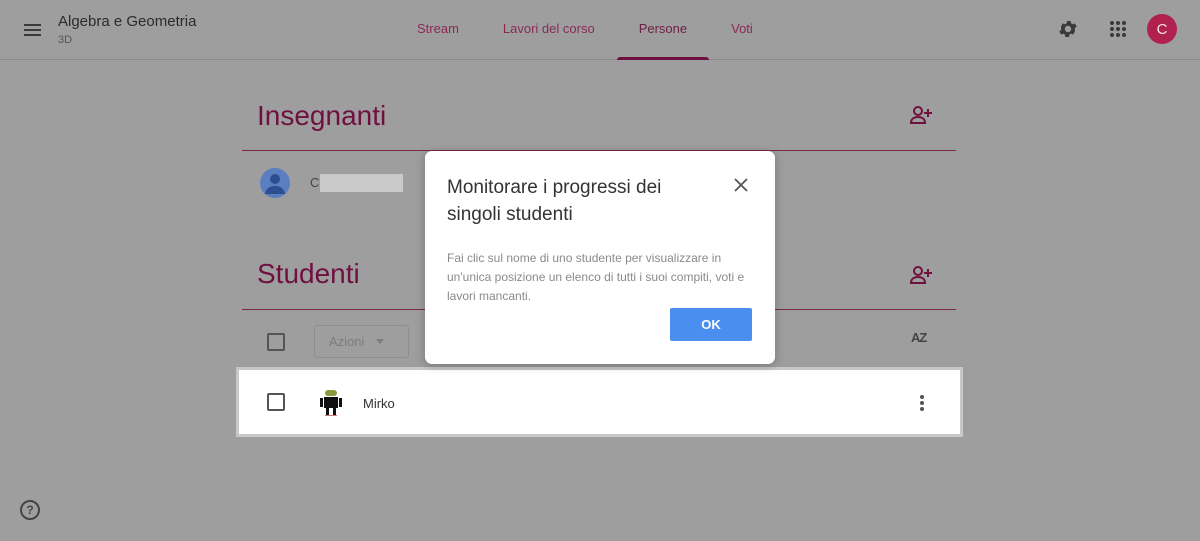  Describe the element at coordinates (65, 40) in the screenshot. I see `class-section: 3D` at that location.